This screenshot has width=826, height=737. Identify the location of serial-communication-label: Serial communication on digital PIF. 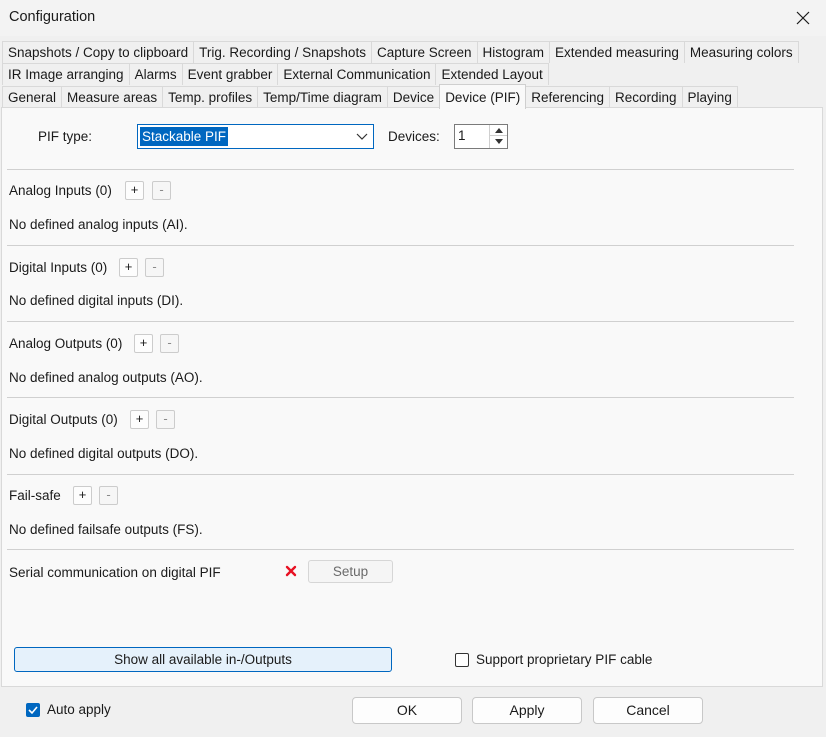
(115, 572).